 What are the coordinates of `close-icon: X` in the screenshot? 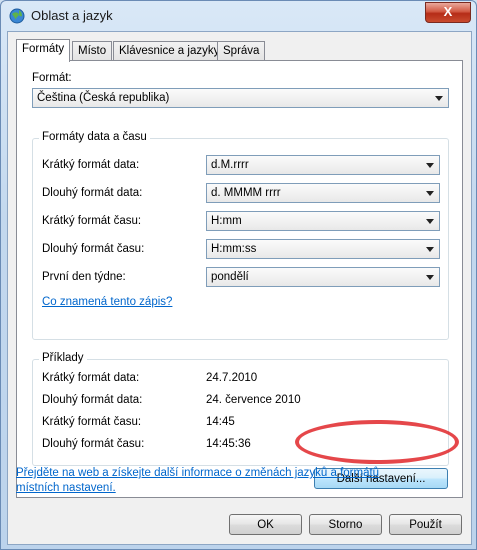 It's located at (448, 11).